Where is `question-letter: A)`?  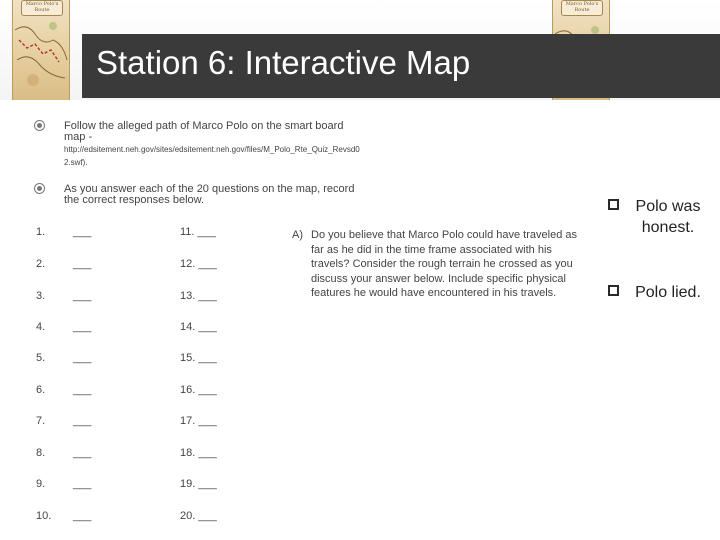
question-letter: A) is located at coordinates (297, 235).